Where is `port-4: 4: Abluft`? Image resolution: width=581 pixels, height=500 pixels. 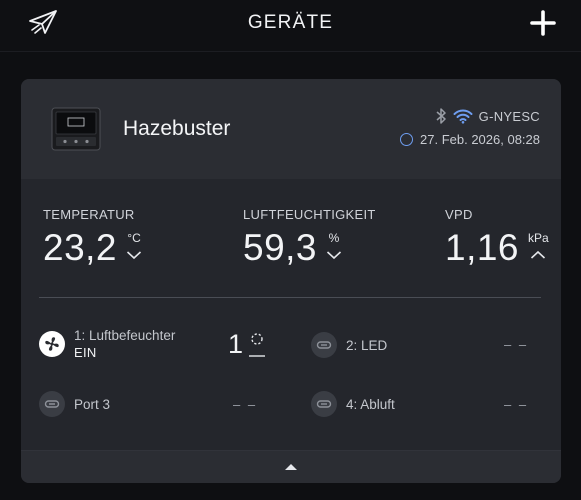
port-4: 4: Abluft is located at coordinates (353, 404).